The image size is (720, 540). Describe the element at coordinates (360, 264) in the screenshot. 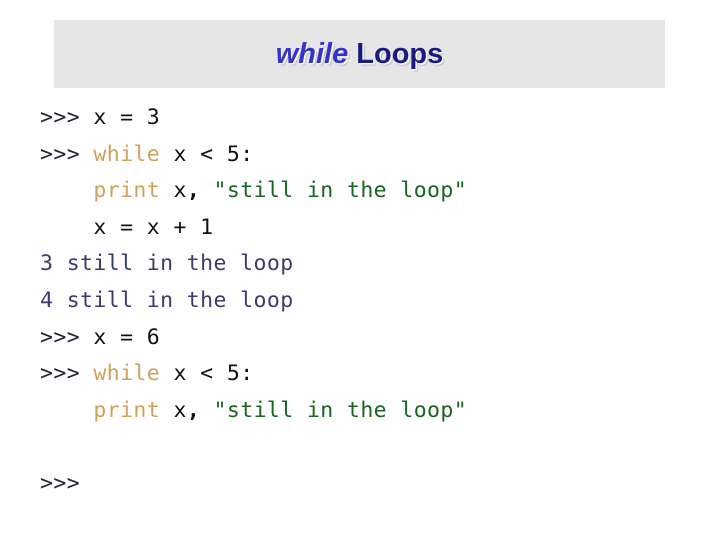

I see `console-line: 3 still in the loop` at that location.